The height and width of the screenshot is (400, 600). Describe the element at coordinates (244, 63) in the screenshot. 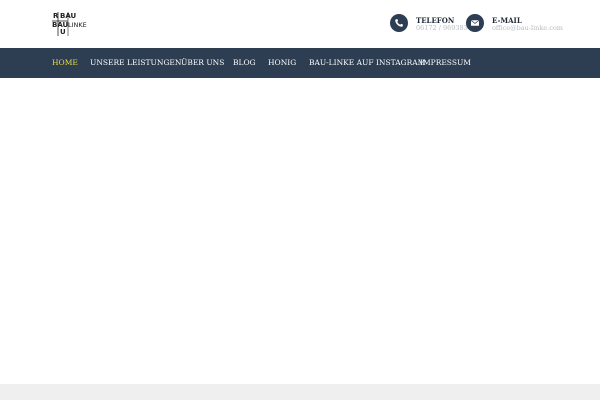

I see `nav-item-blog: BLOG` at that location.